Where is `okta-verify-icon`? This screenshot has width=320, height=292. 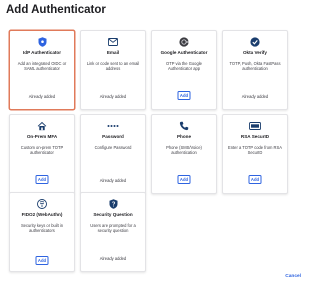 okta-verify-icon is located at coordinates (255, 41).